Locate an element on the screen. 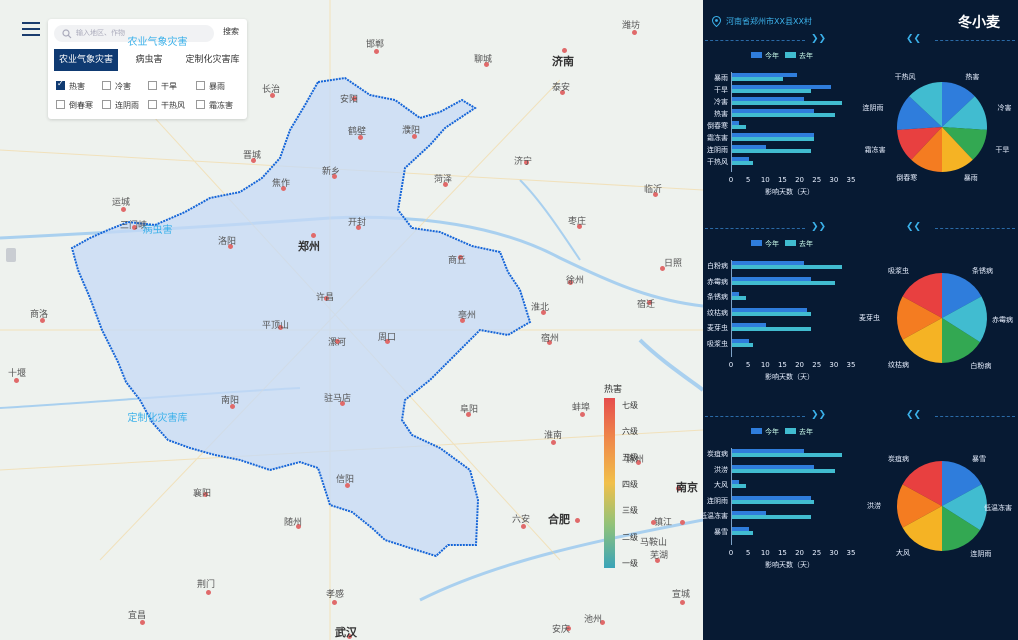 This screenshot has height=640, width=1018. city-label: 阜阳 is located at coordinates (469, 410).